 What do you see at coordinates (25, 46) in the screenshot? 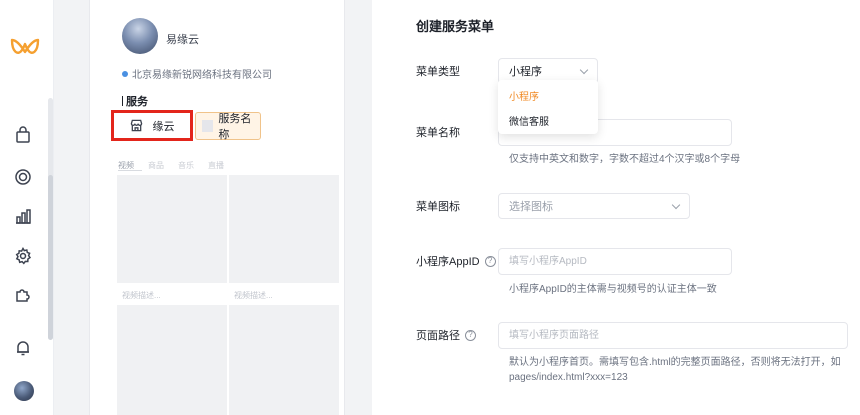
I see `logo-icon` at bounding box center [25, 46].